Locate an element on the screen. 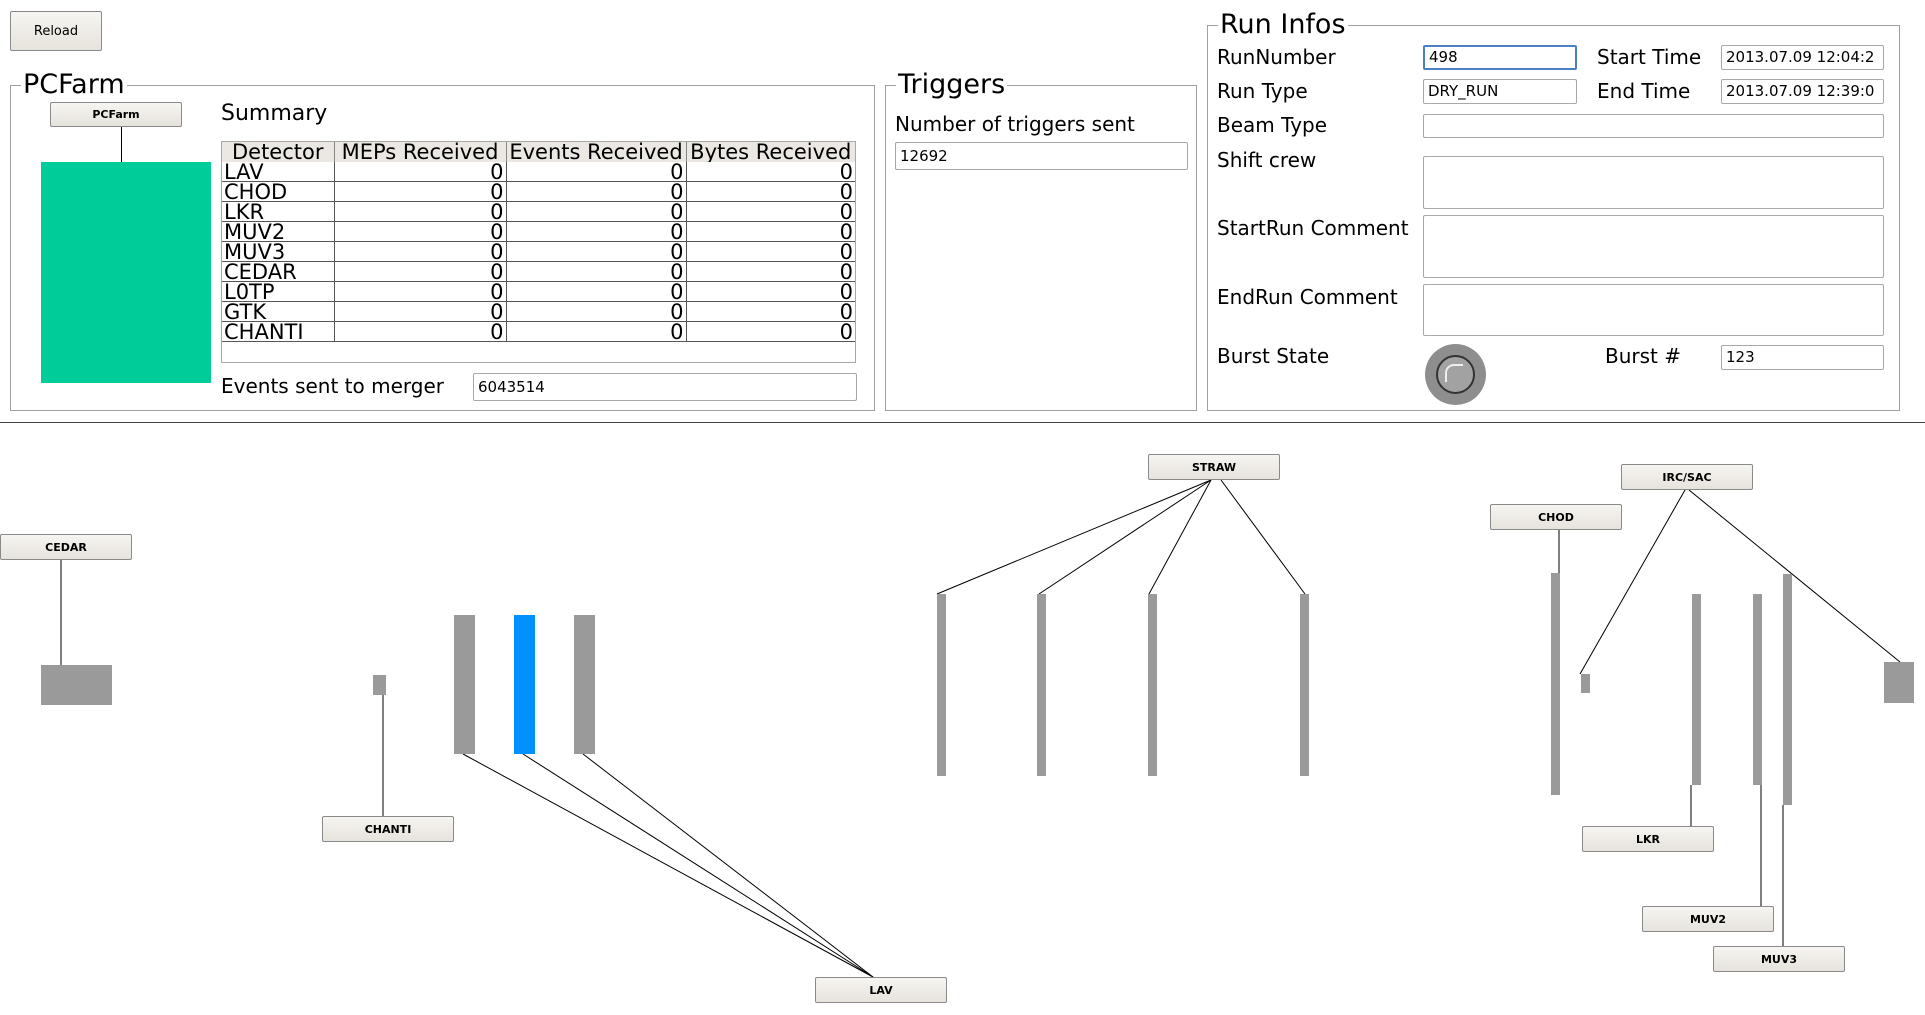  chod-detector is located at coordinates (1555, 684).